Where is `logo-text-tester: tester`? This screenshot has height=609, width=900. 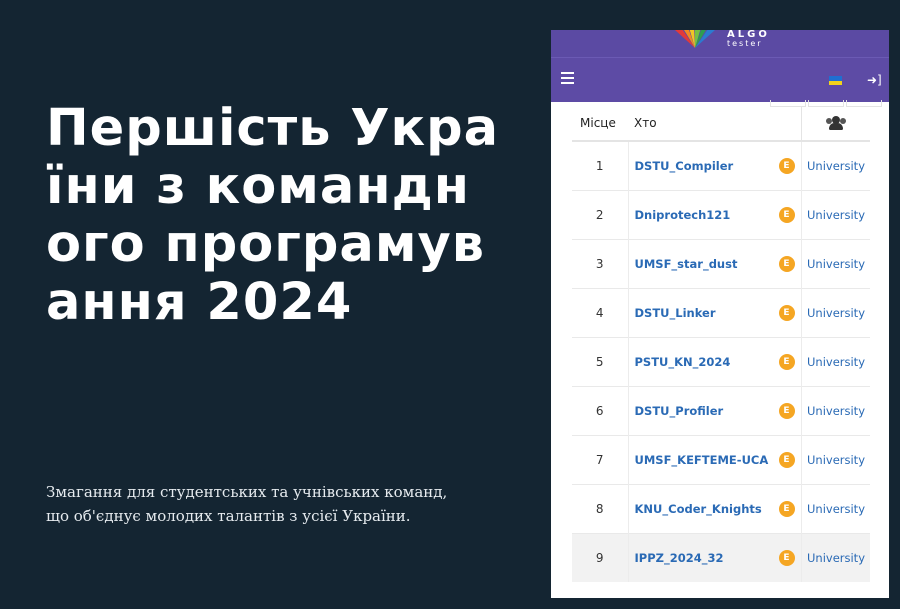 logo-text-tester: tester is located at coordinates (745, 43).